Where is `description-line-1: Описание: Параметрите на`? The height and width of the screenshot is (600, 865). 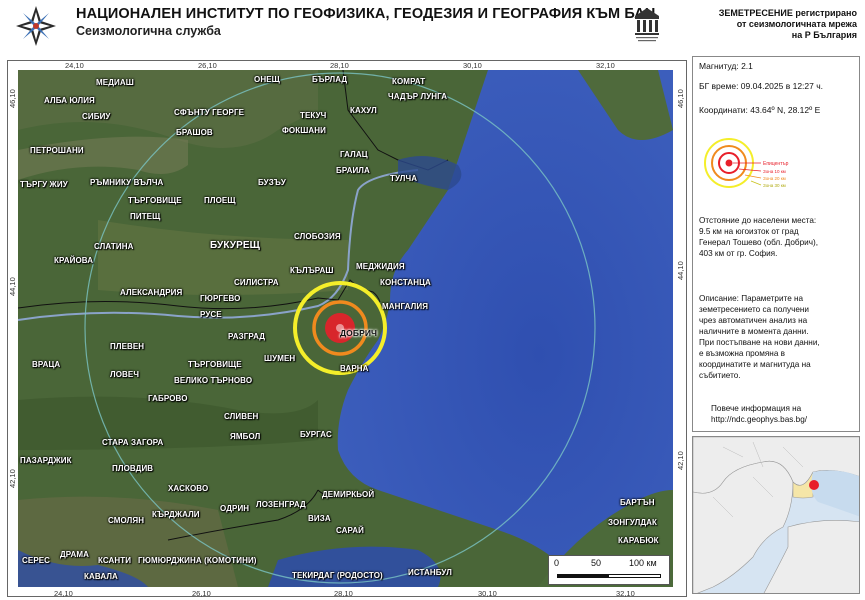 description-line-1: Описание: Параметрите на is located at coordinates (751, 298).